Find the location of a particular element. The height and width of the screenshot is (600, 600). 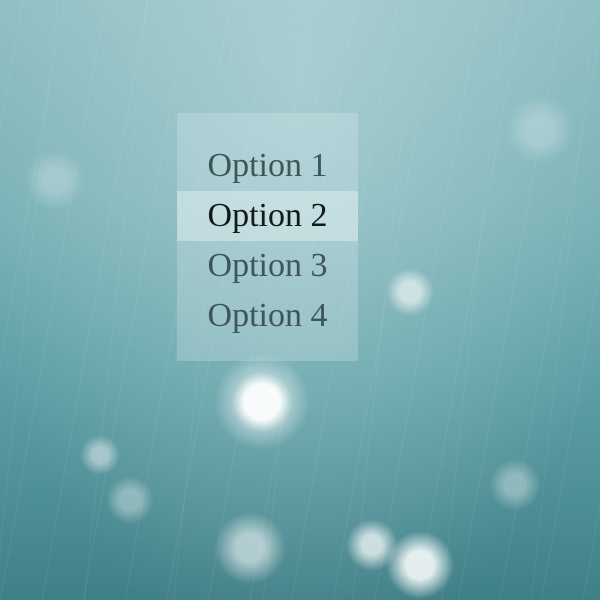

option-menu: Option 1 Option 2 Option 3 Option 4 is located at coordinates (267, 237).